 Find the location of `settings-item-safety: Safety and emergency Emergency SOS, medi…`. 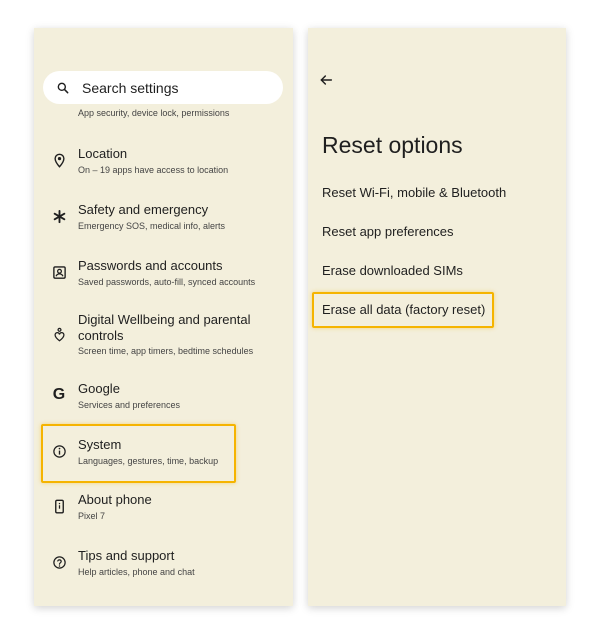

settings-item-safety: Safety and emergency Emergency SOS, medi… is located at coordinates (163, 222).